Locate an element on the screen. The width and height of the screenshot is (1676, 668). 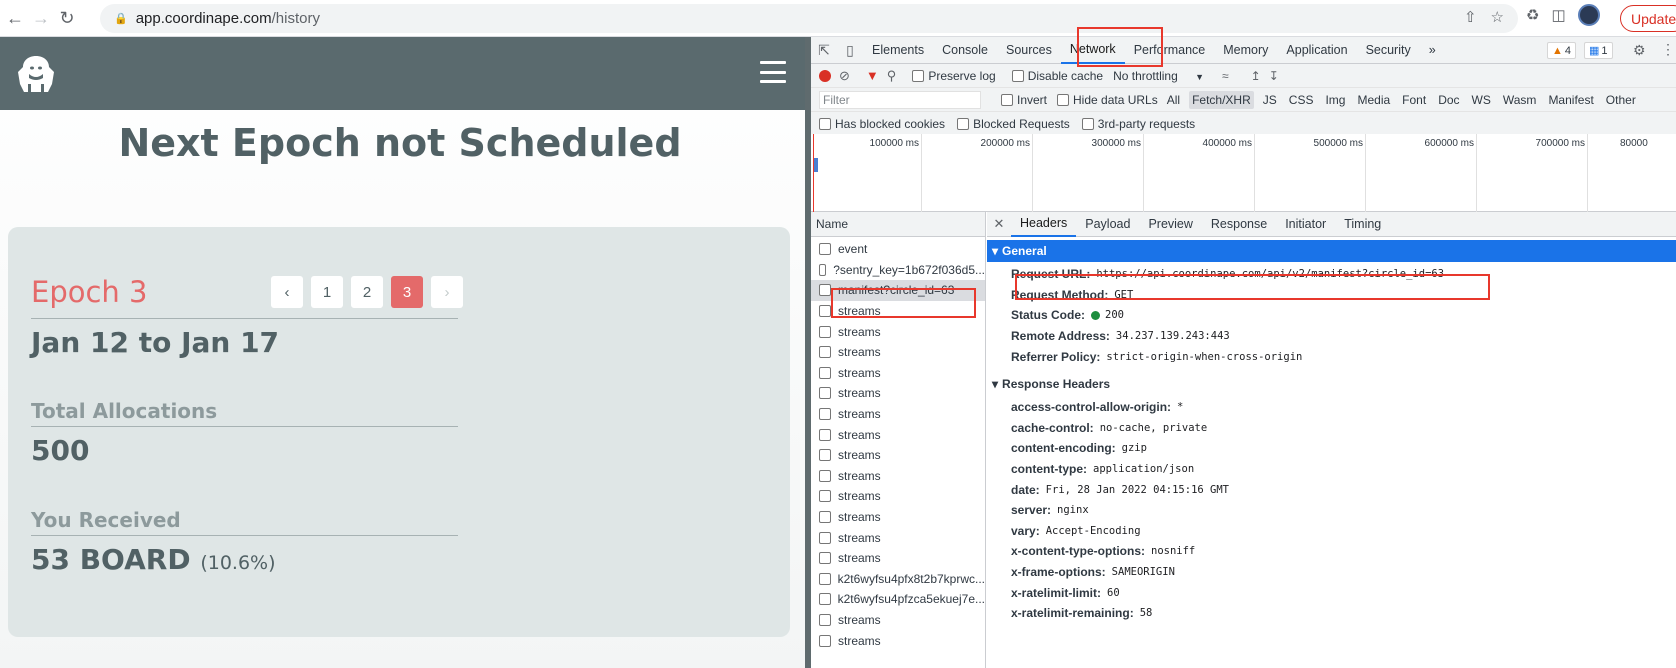
invert-checkbox: Invert is located at coordinates (1024, 100).